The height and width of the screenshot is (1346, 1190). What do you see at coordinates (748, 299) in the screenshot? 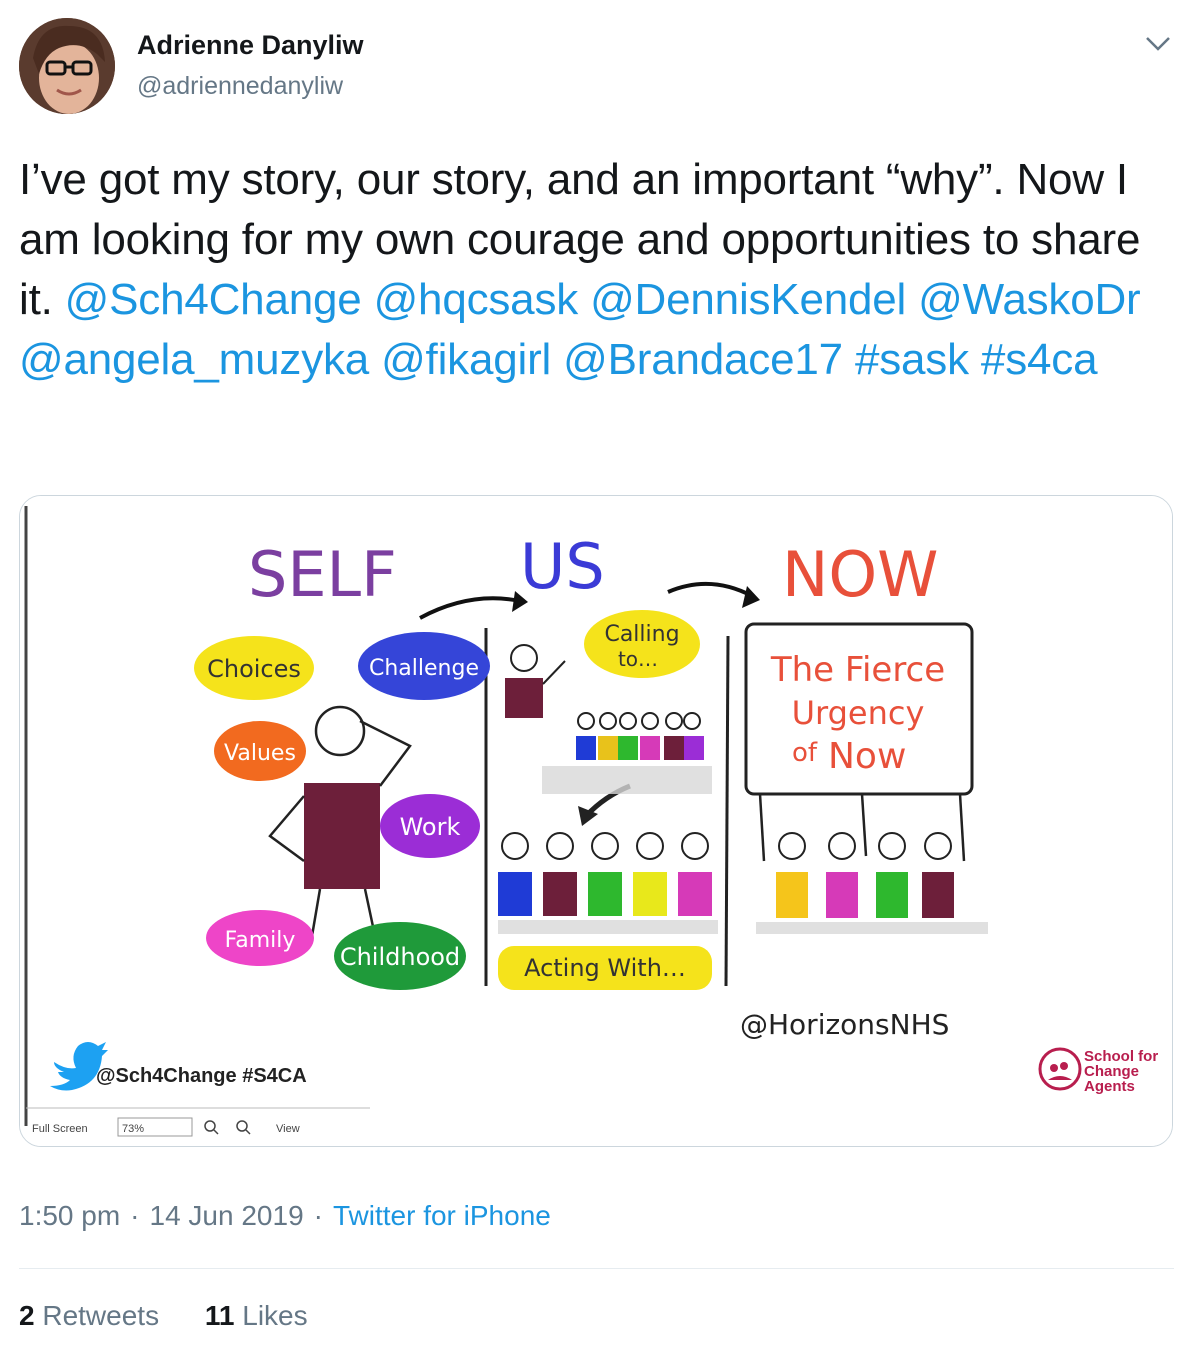
I see `mention-link: @DennisKendel` at bounding box center [748, 299].